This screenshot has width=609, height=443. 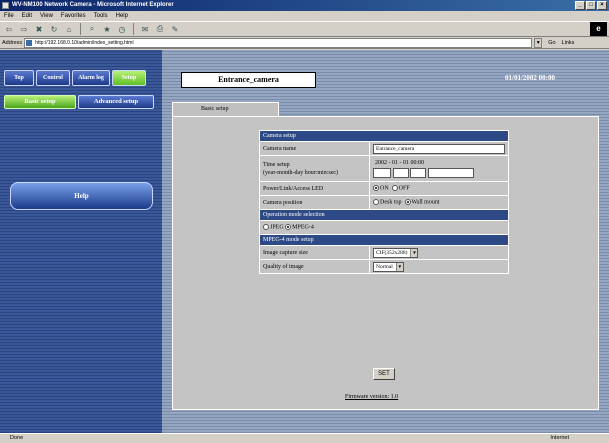 I want to click on capture-size-value: CIF(352x288), so click(x=392, y=252).